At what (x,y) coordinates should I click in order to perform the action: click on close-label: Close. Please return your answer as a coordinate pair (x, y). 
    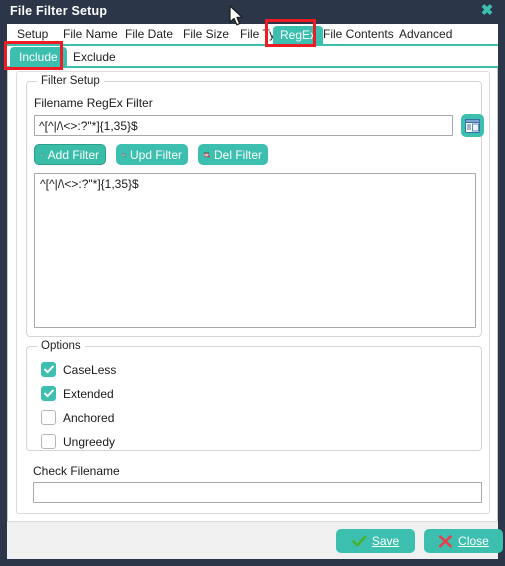
    Looking at the image, I should click on (473, 541).